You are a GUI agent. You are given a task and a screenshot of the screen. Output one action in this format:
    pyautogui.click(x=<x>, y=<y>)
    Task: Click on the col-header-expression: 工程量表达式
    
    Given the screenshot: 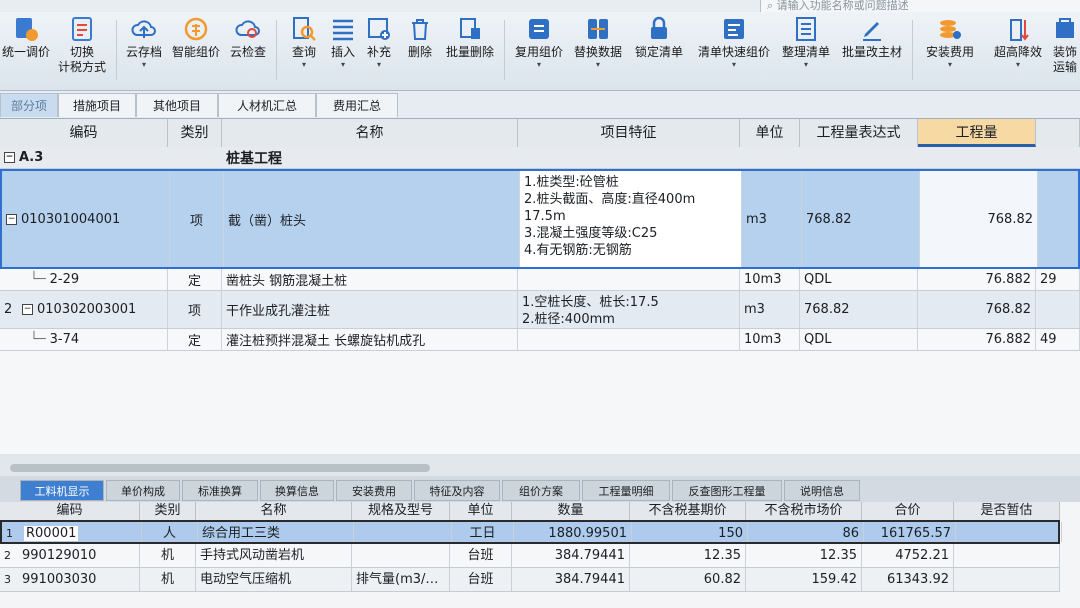 What is the action you would take?
    pyautogui.click(x=859, y=133)
    